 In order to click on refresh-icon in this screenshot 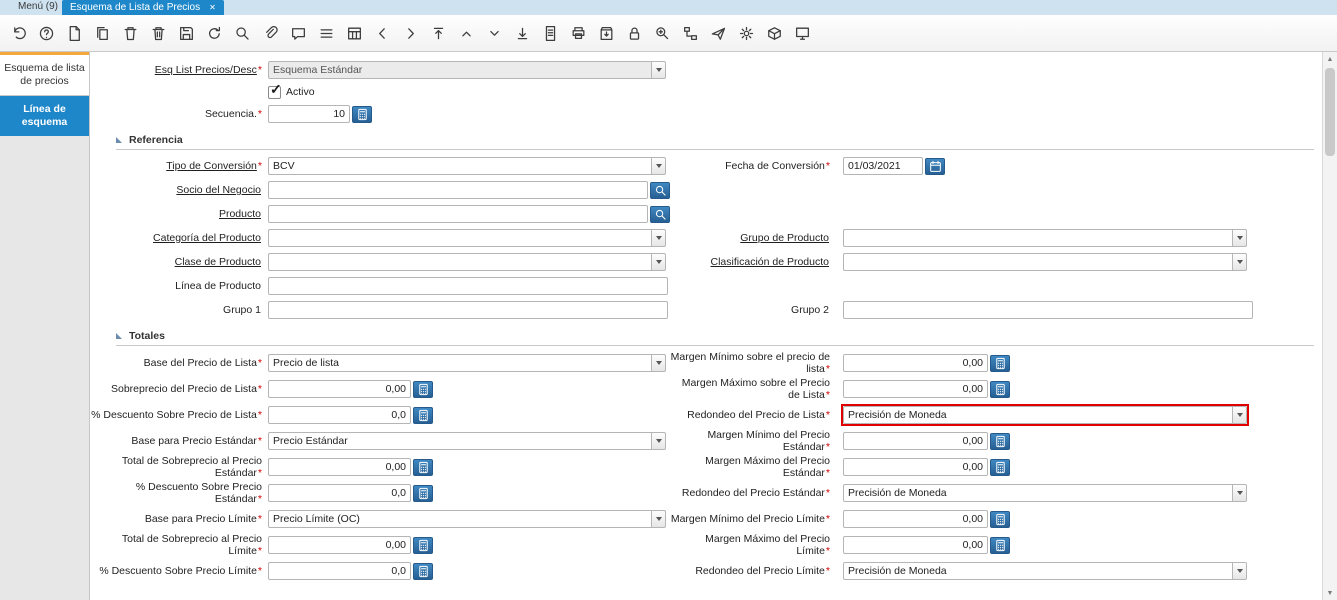, I will do `click(214, 33)`.